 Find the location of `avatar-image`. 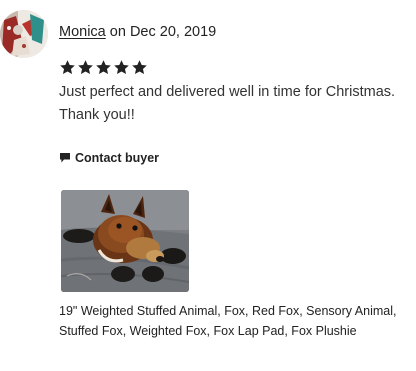

avatar-image is located at coordinates (24, 34).